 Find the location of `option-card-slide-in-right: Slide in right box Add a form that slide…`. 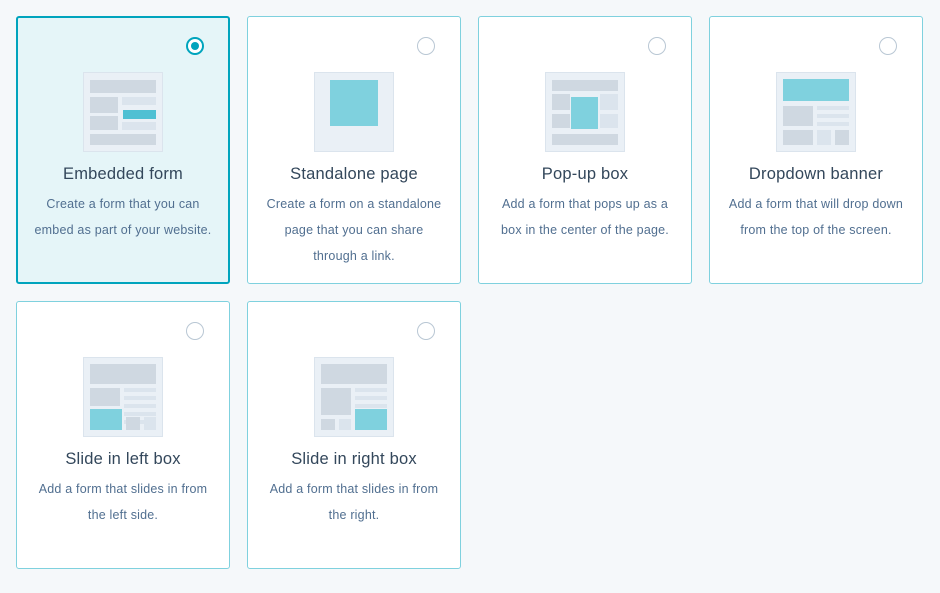

option-card-slide-in-right: Slide in right box Add a form that slide… is located at coordinates (354, 435).